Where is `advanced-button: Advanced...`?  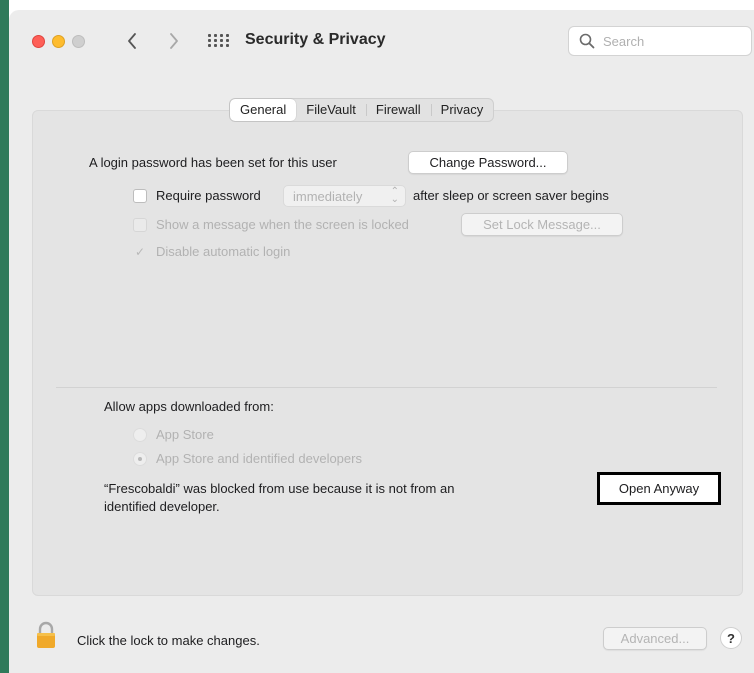 advanced-button: Advanced... is located at coordinates (655, 638).